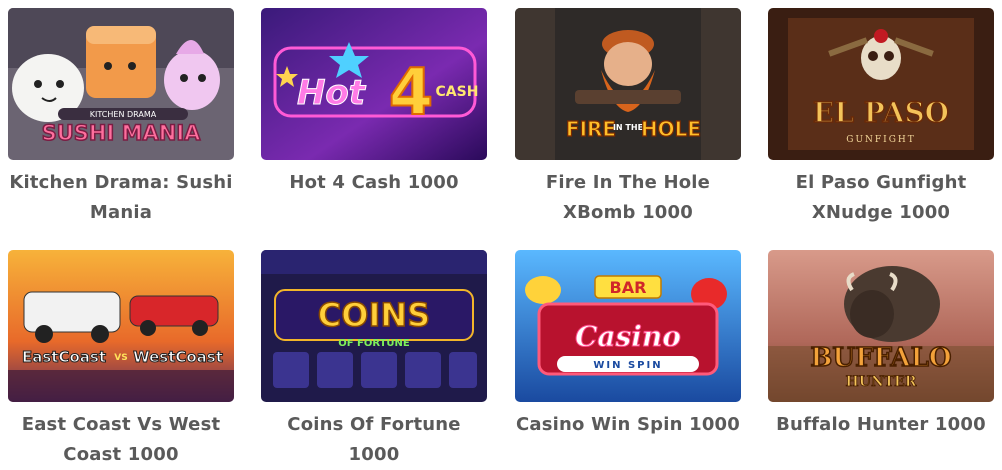  Describe the element at coordinates (121, 198) in the screenshot. I see `game-title: Kitchen Drama: Sushi Mania` at that location.